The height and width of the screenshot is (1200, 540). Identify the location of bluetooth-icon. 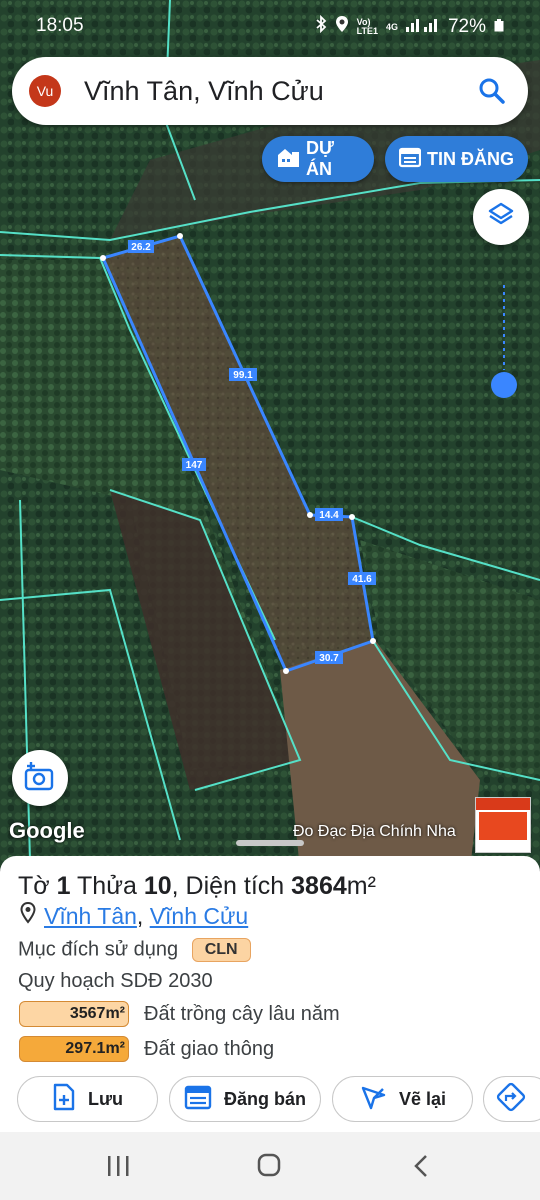
(321, 26).